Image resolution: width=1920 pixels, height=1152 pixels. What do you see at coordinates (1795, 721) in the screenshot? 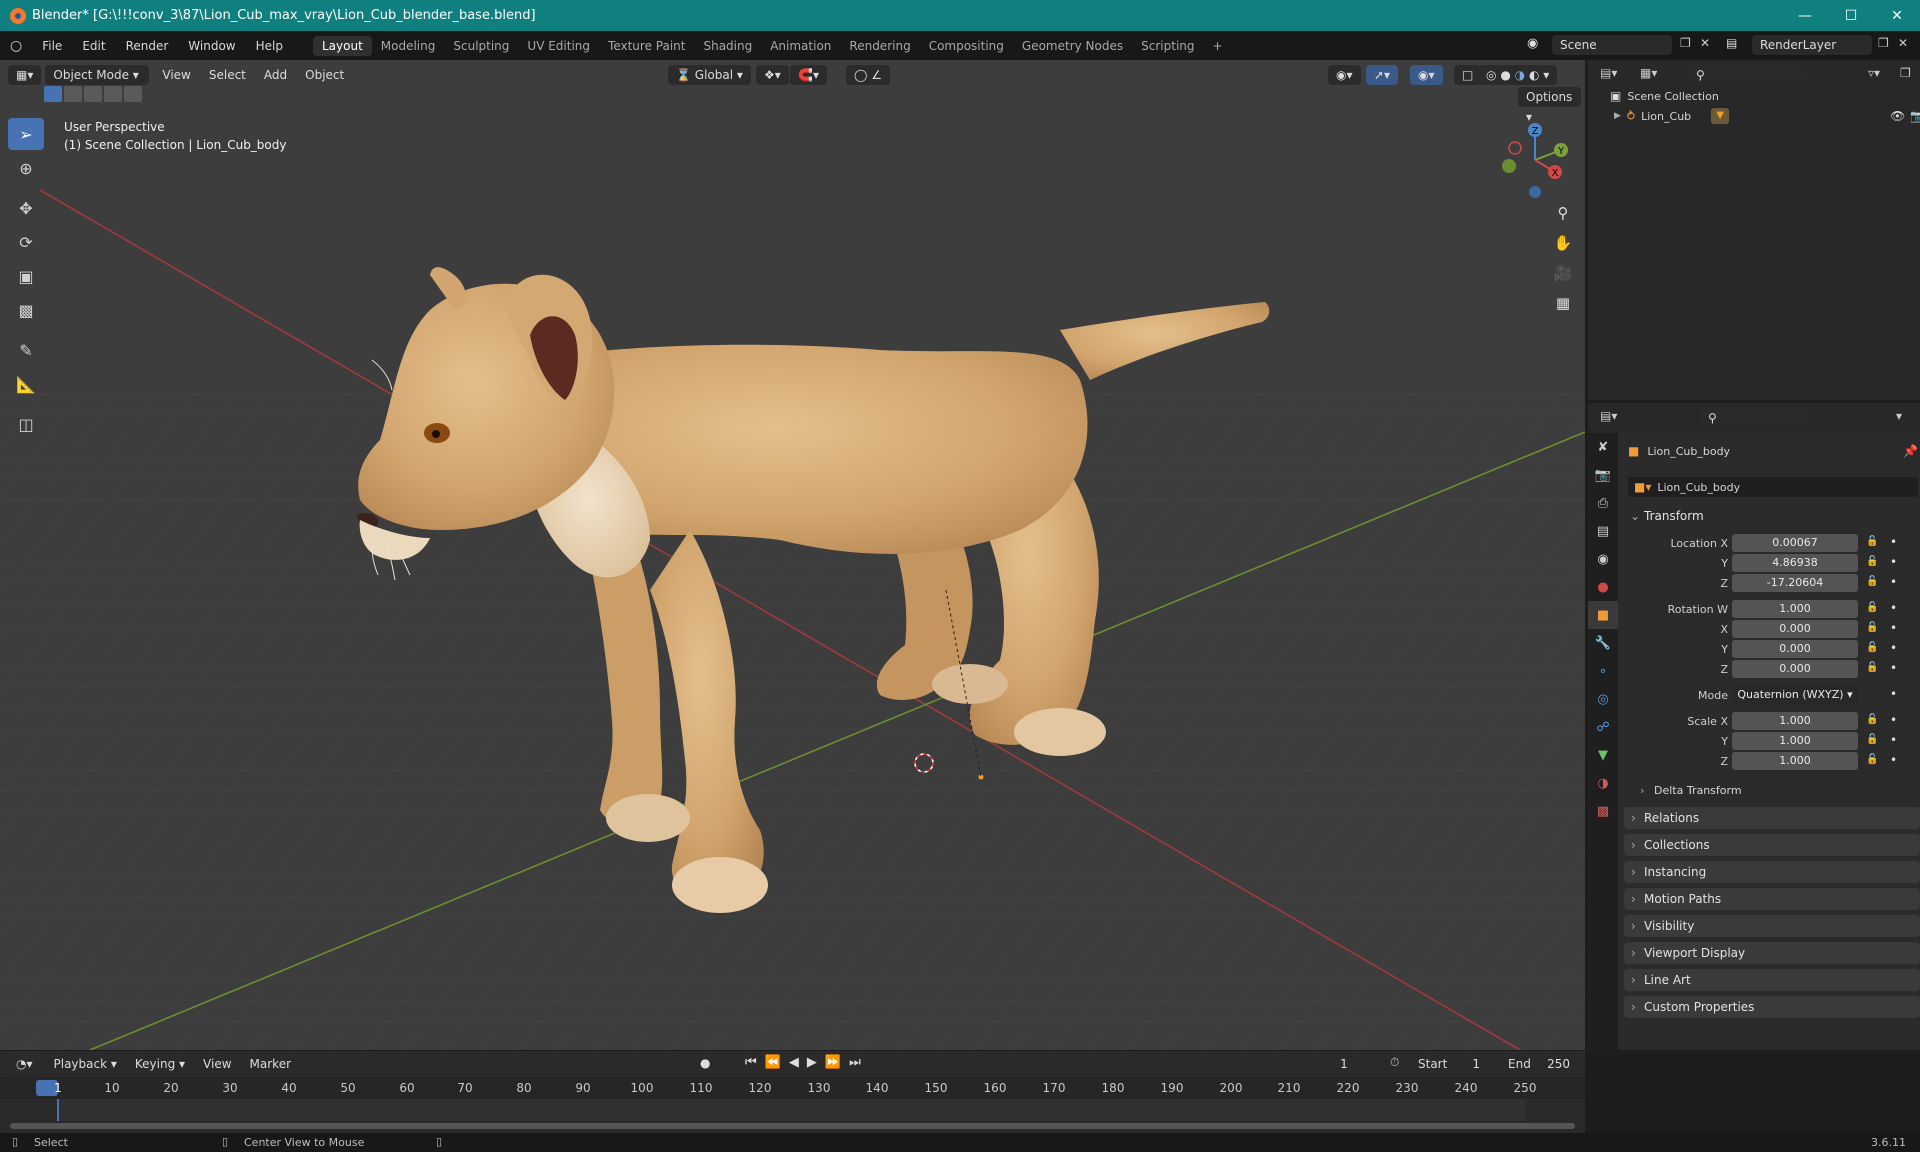
I see `scale-x-field: 1.000` at bounding box center [1795, 721].